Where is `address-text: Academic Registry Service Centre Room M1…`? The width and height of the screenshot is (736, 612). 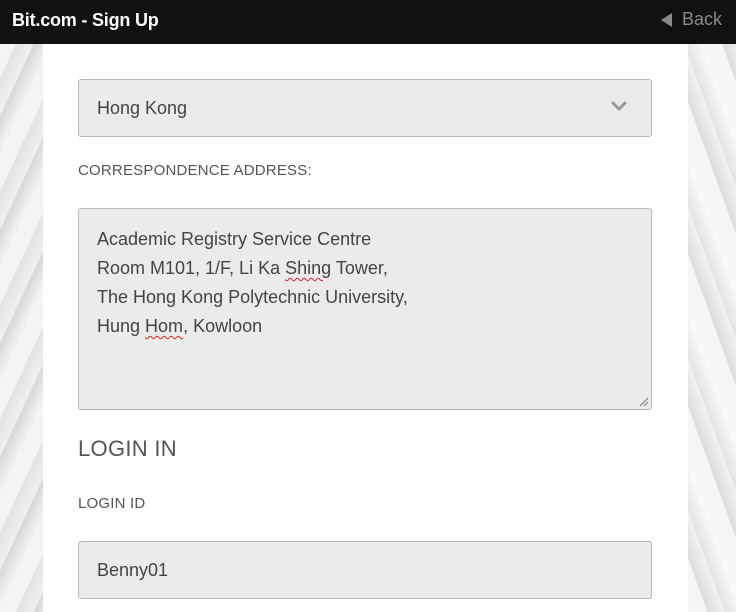 address-text: Academic Registry Service Centre Room M1… is located at coordinates (252, 283).